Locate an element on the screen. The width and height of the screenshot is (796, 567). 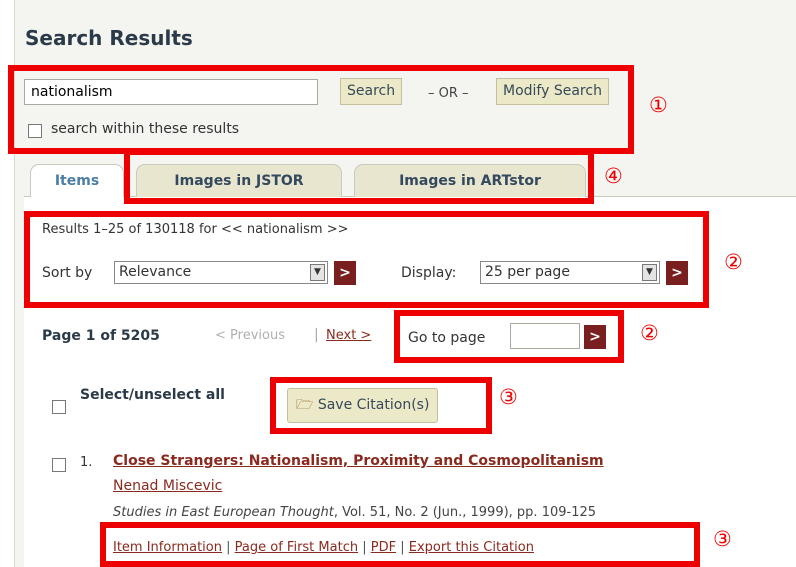
search-within-label: search within these results is located at coordinates (145, 129).